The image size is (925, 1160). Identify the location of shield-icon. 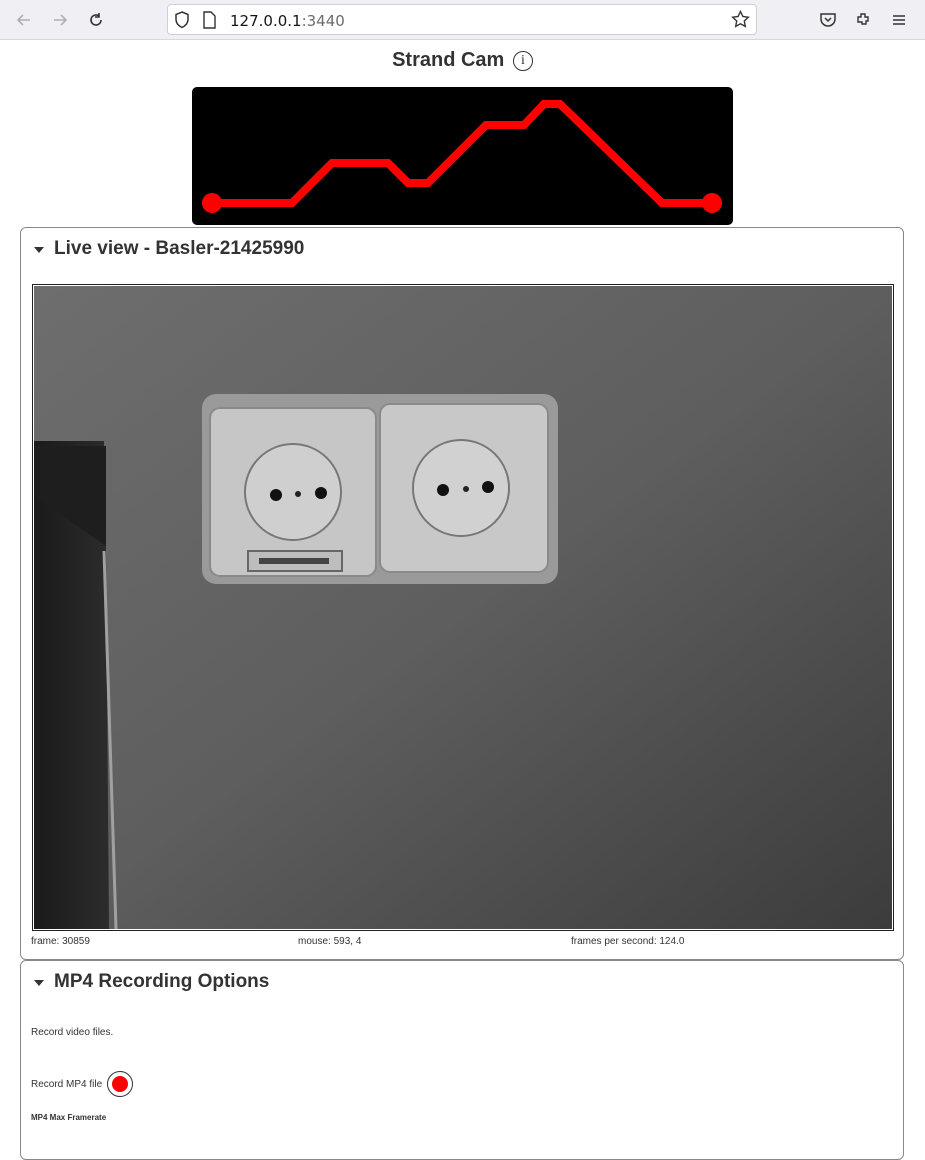
(182, 22).